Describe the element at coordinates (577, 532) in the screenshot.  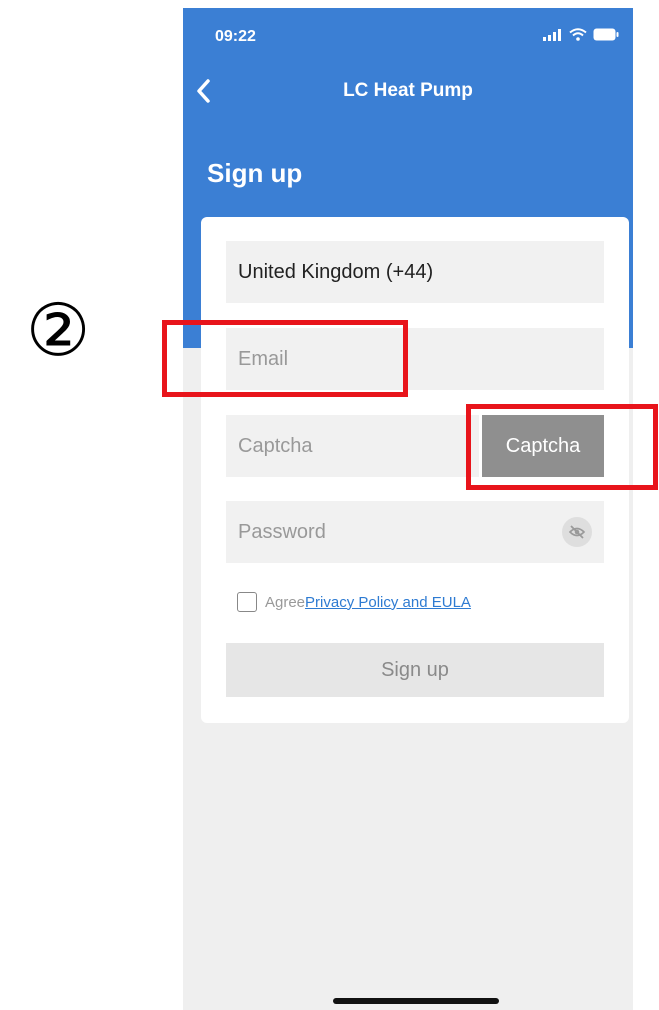
I see `hide-password-icon` at that location.